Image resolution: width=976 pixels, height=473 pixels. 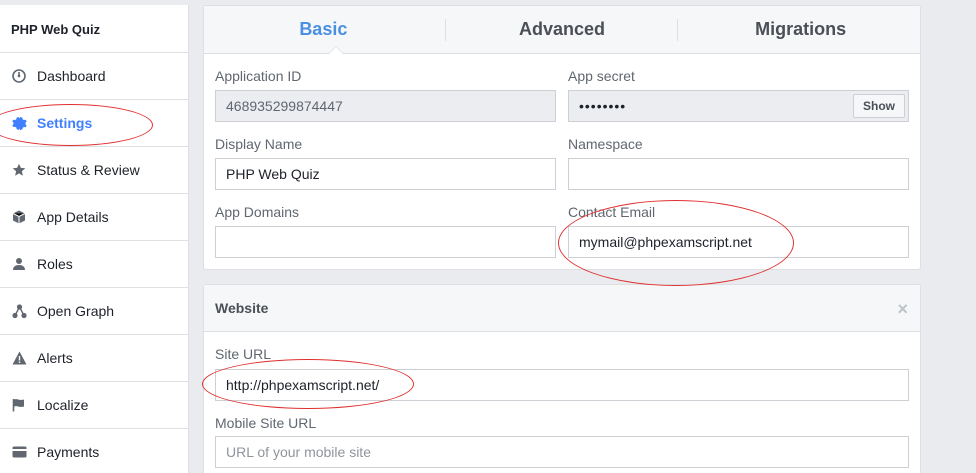 I want to click on display-name-field, so click(x=385, y=174).